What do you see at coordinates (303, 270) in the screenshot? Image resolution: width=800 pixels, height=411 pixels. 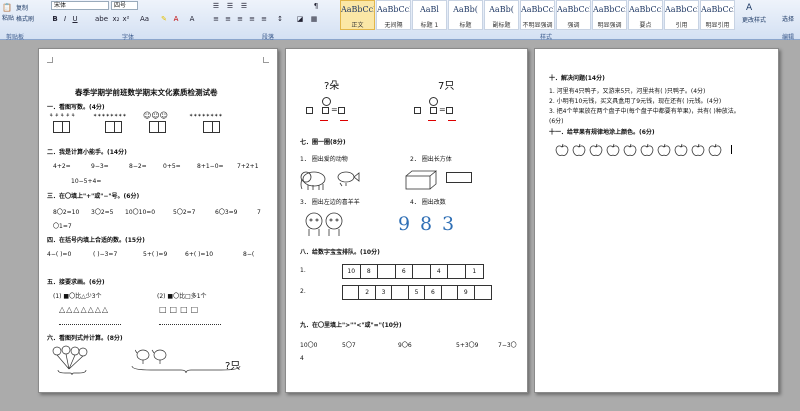 I see `row-label: 1.` at bounding box center [303, 270].